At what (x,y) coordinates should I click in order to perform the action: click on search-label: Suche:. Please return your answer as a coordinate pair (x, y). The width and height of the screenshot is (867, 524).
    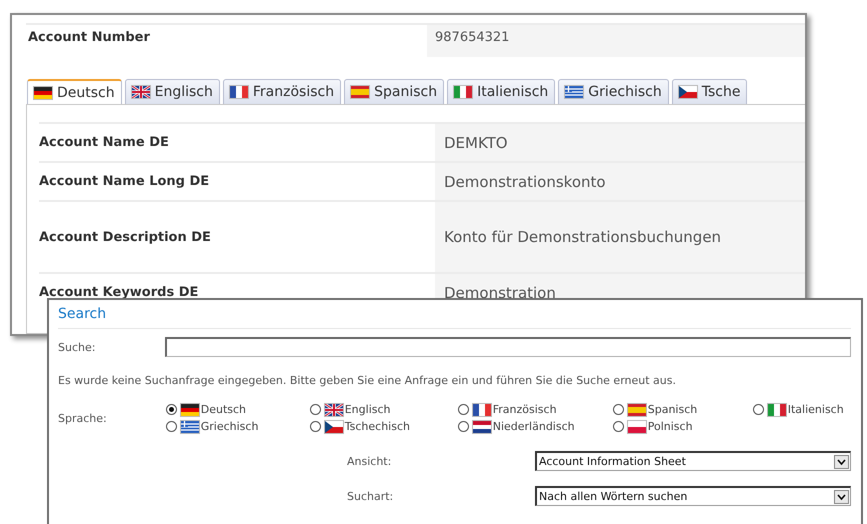
    Looking at the image, I should click on (77, 347).